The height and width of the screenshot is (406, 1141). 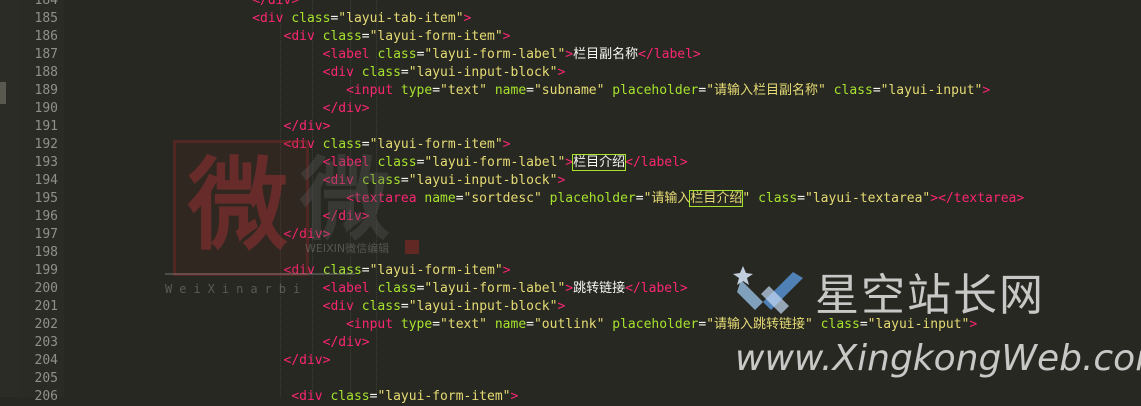 What do you see at coordinates (570, 109) in the screenshot?
I see `code-line: 190 </div>` at bounding box center [570, 109].